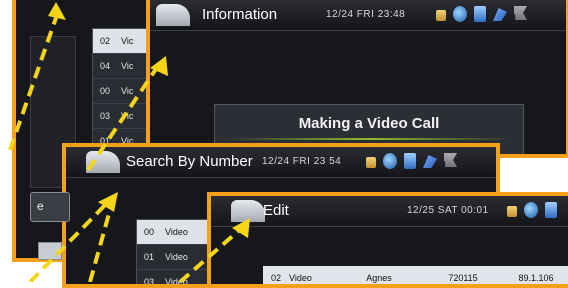  I want to click on edit-row: 02 Video Agnes 720115 89.1.106, so click(415, 275).